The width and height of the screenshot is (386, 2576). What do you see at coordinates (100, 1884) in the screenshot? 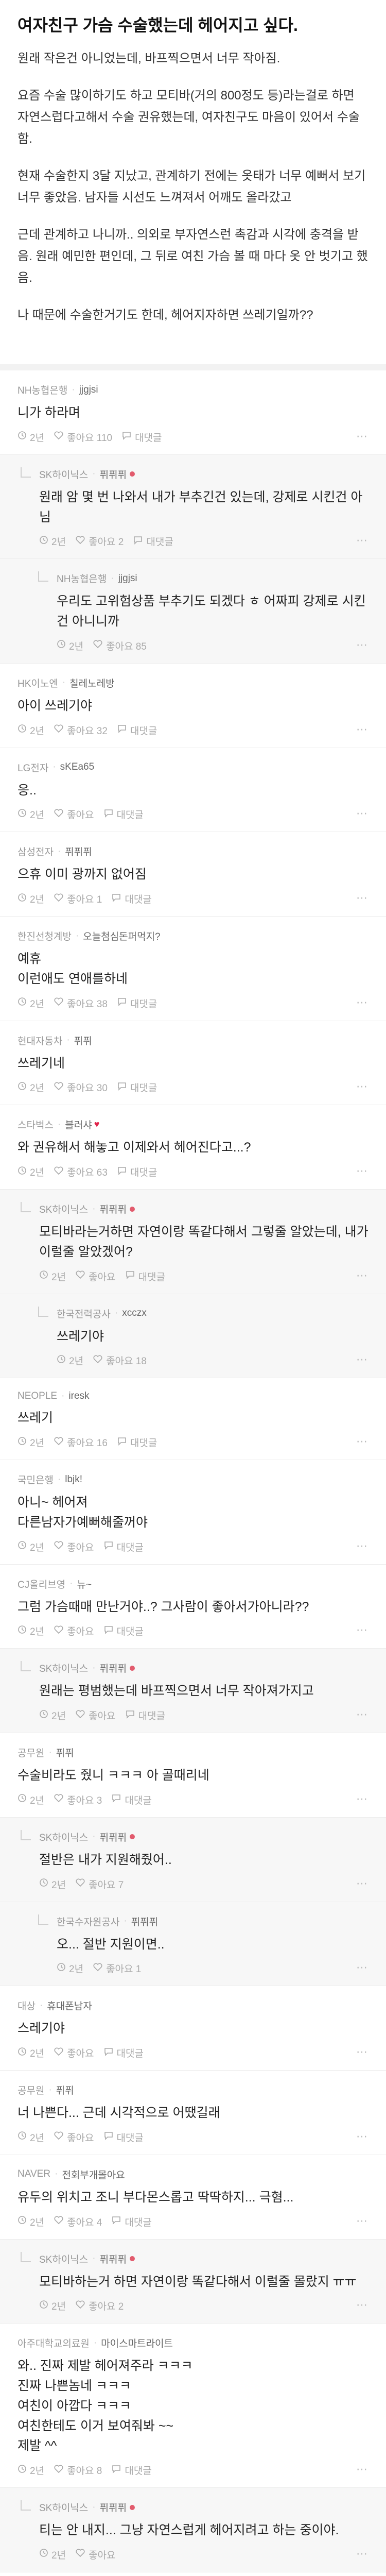
I see `like-button: 좋아요 7` at bounding box center [100, 1884].